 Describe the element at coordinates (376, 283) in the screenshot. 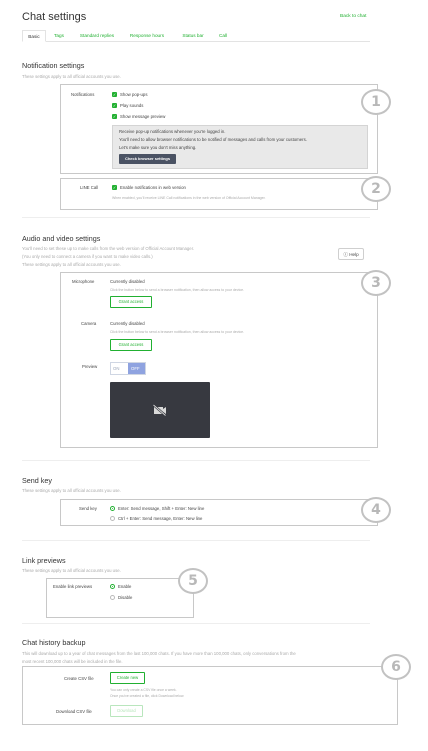

I see `callout-badge-3: 3` at that location.